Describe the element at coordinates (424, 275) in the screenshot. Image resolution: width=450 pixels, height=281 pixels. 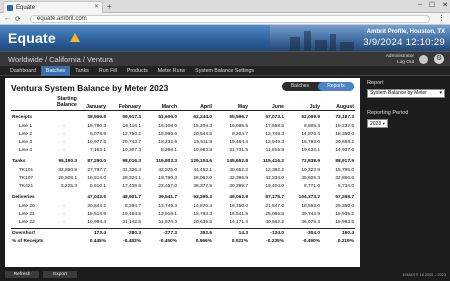
I see `footer-copyright: EMADI ® 18 2005 – 2023` at that location.